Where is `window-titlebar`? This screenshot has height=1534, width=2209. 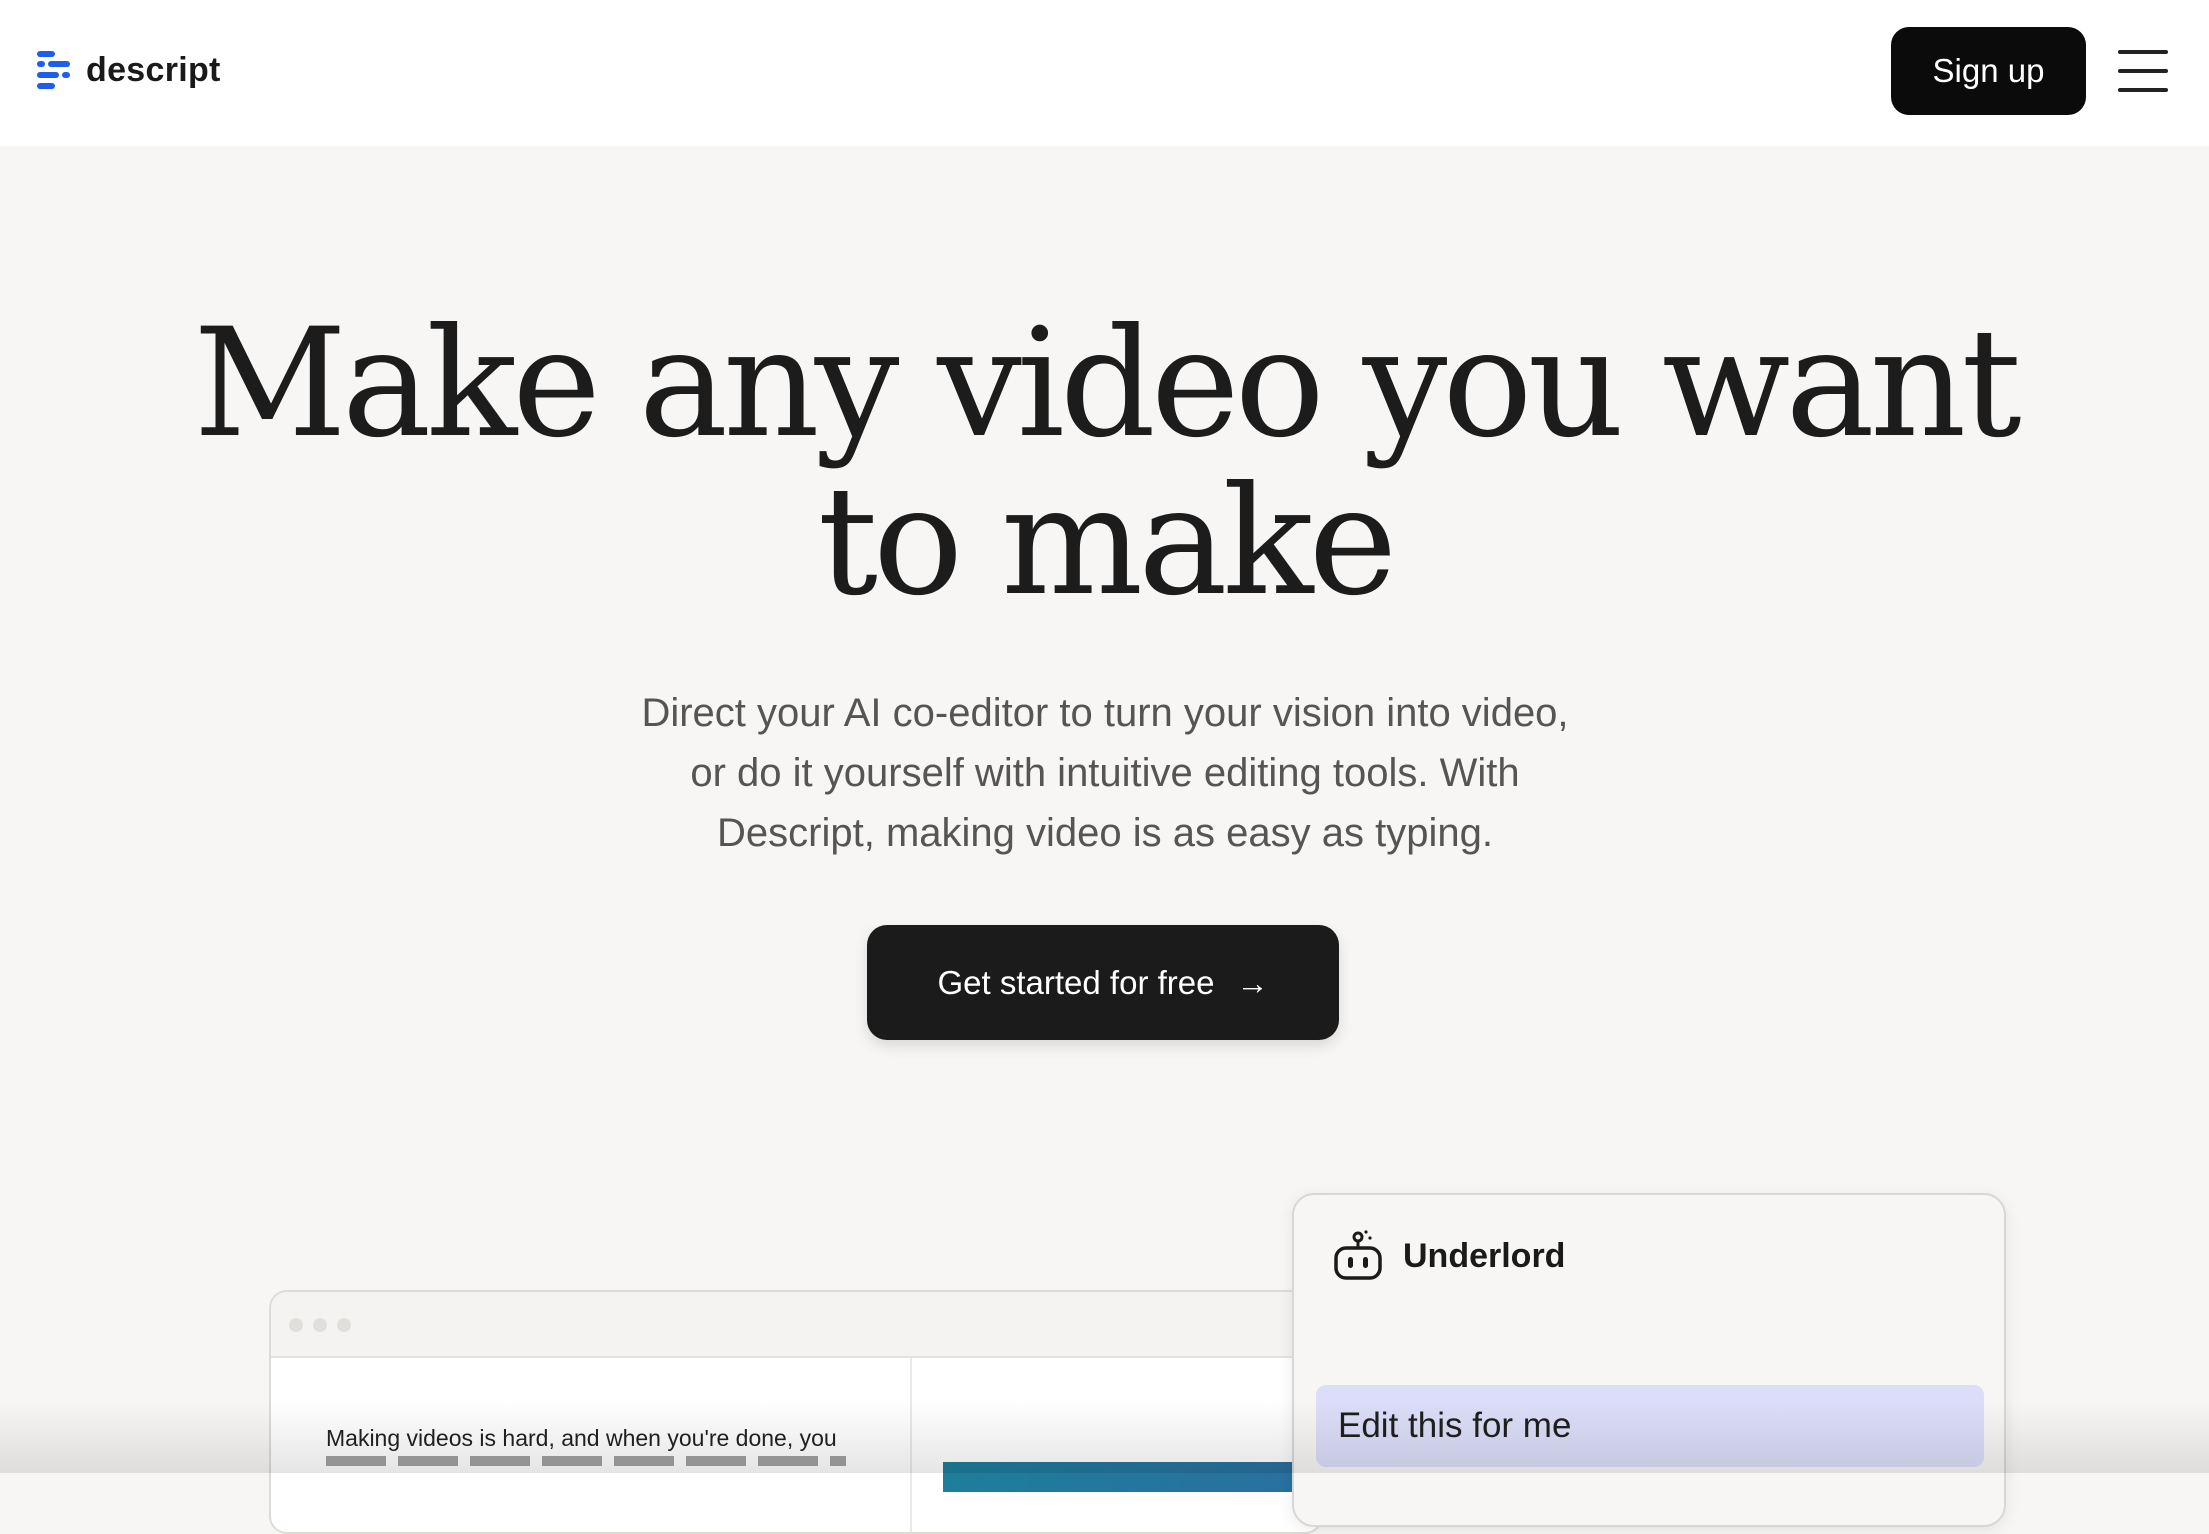
window-titlebar is located at coordinates (796, 1325).